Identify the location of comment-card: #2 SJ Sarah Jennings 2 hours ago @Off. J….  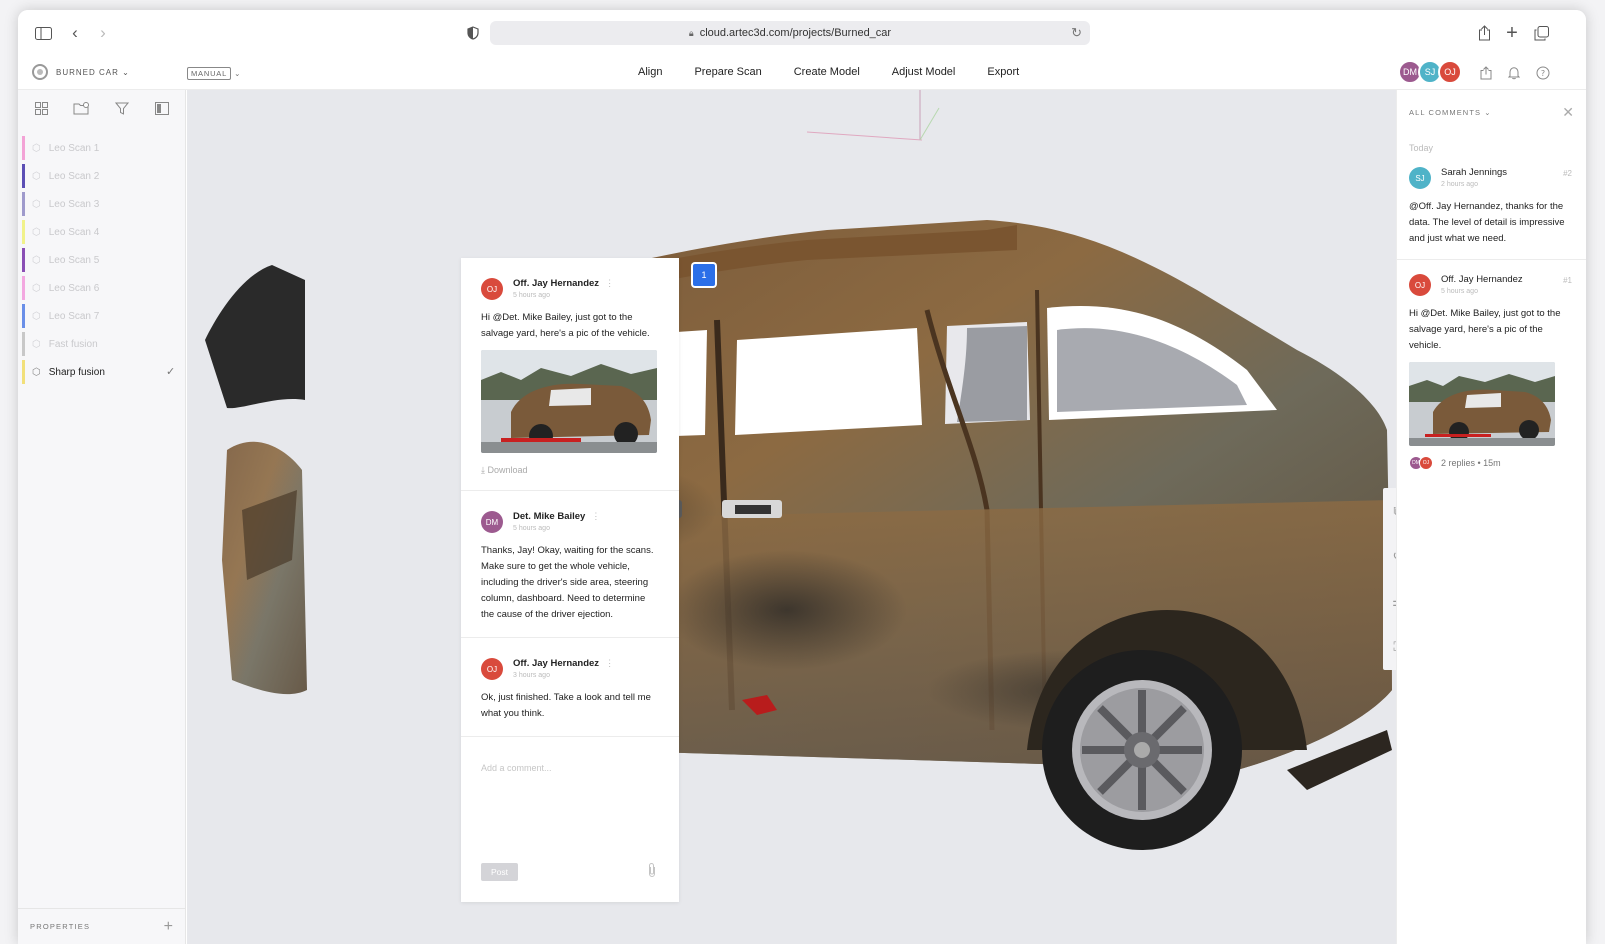
(1491, 206).